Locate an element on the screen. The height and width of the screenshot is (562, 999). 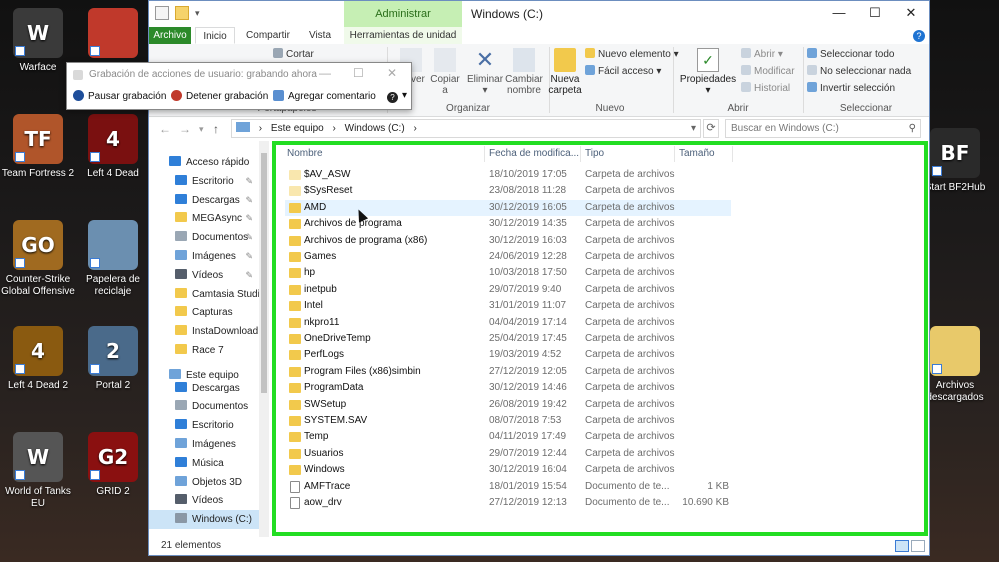
search-input: Buscar en Windows (C:) ⚲ is located at coordinates (823, 128).